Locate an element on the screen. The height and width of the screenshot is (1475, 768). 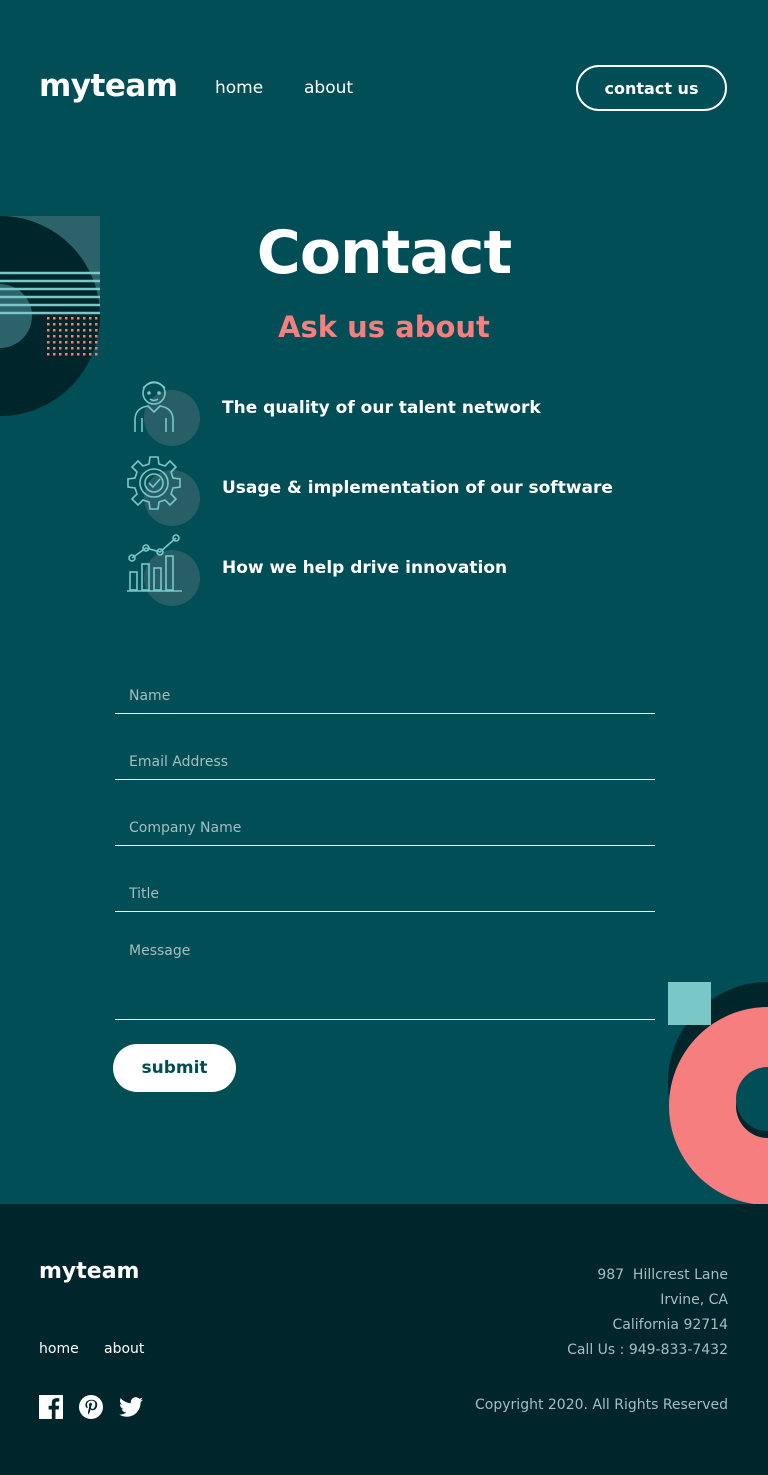
ask-item-talent: The quality of our talent network is located at coordinates (386, 410).